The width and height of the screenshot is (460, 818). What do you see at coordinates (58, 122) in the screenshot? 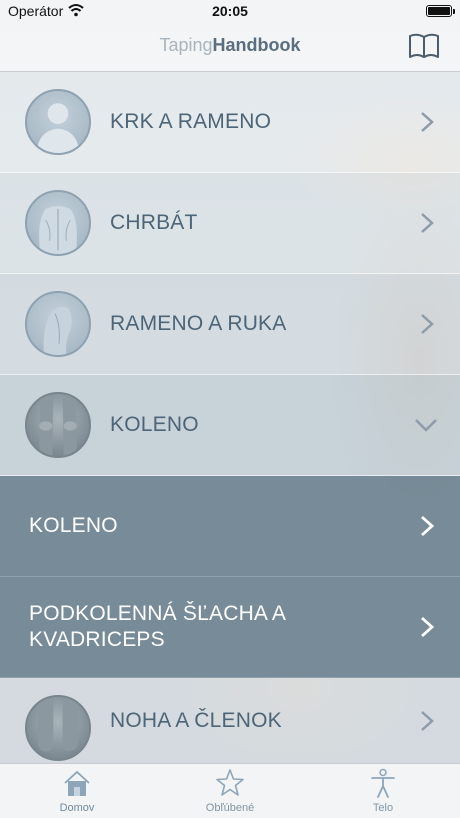
I see `head-shoulders-icon` at bounding box center [58, 122].